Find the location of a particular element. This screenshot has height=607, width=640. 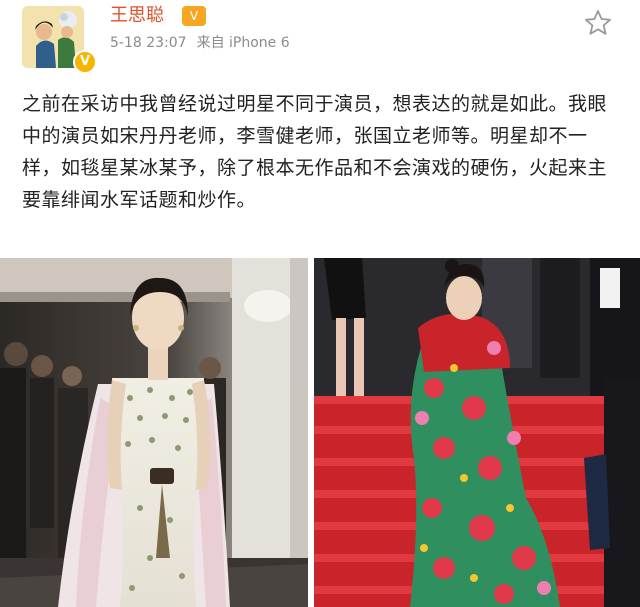

post-meta: 5-18 23:07 来自 iPhone 6 is located at coordinates (200, 43).